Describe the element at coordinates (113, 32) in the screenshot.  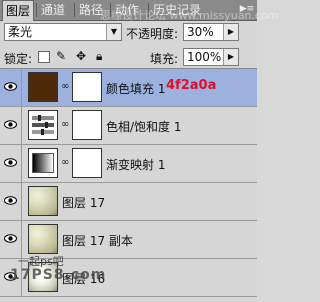
I see `chevron-down-icon: ▼` at that location.